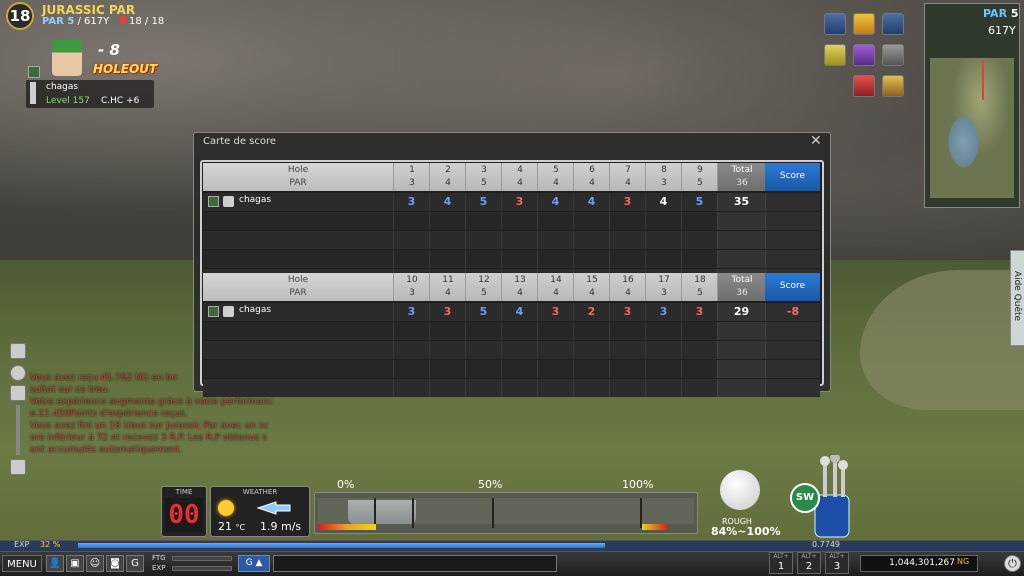 Image resolution: width=1024 pixels, height=576 pixels. Describe the element at coordinates (837, 566) in the screenshot. I see `alt-number: 3` at that location.